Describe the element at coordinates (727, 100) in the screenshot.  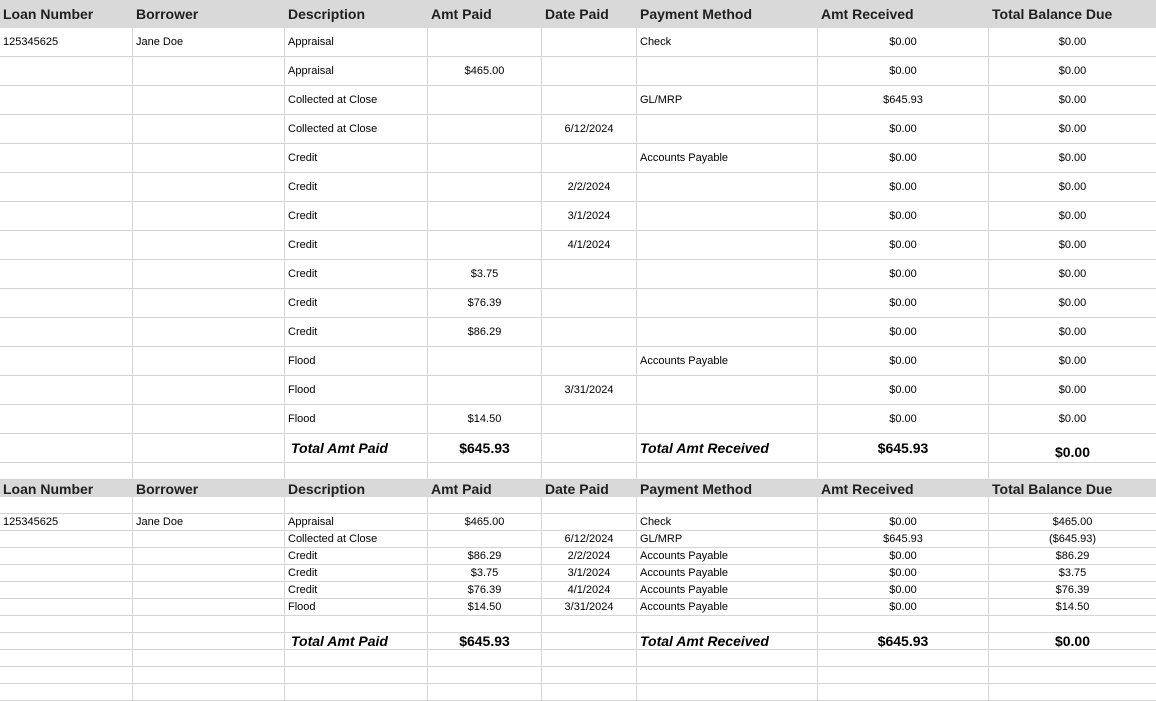
I see `cell-payment-method: GL/MRP` at that location.